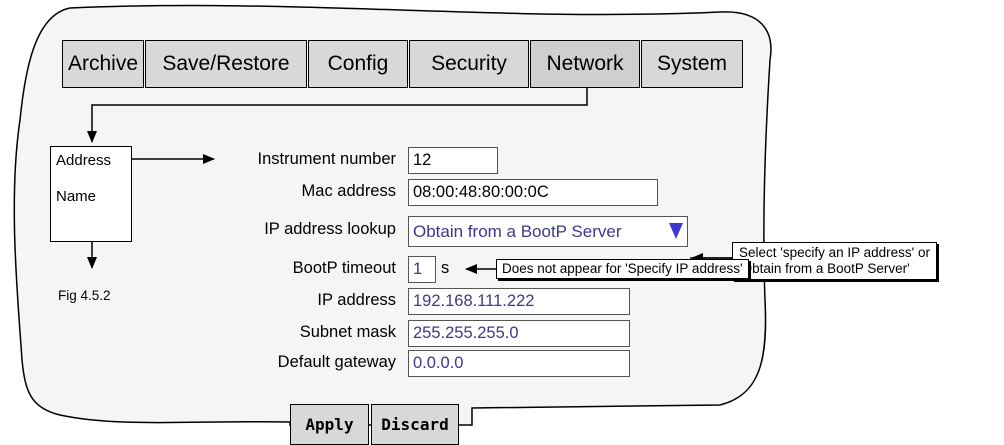 The width and height of the screenshot is (1004, 445). Describe the element at coordinates (824, 268) in the screenshot. I see `ip-lookup-note-line2: 'Obtain from a BootP Server'` at that location.